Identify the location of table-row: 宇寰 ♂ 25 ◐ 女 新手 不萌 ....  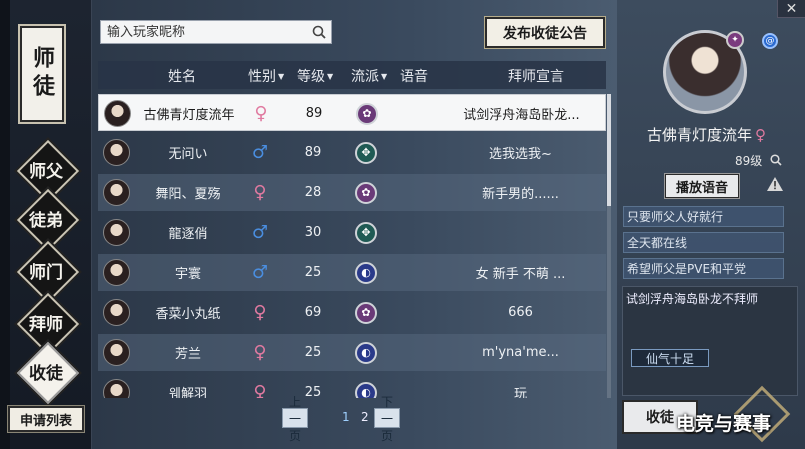
(352, 272).